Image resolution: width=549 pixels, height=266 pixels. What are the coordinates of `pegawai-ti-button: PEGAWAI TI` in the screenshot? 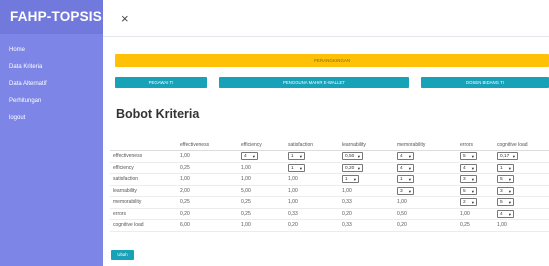 It's located at (161, 82).